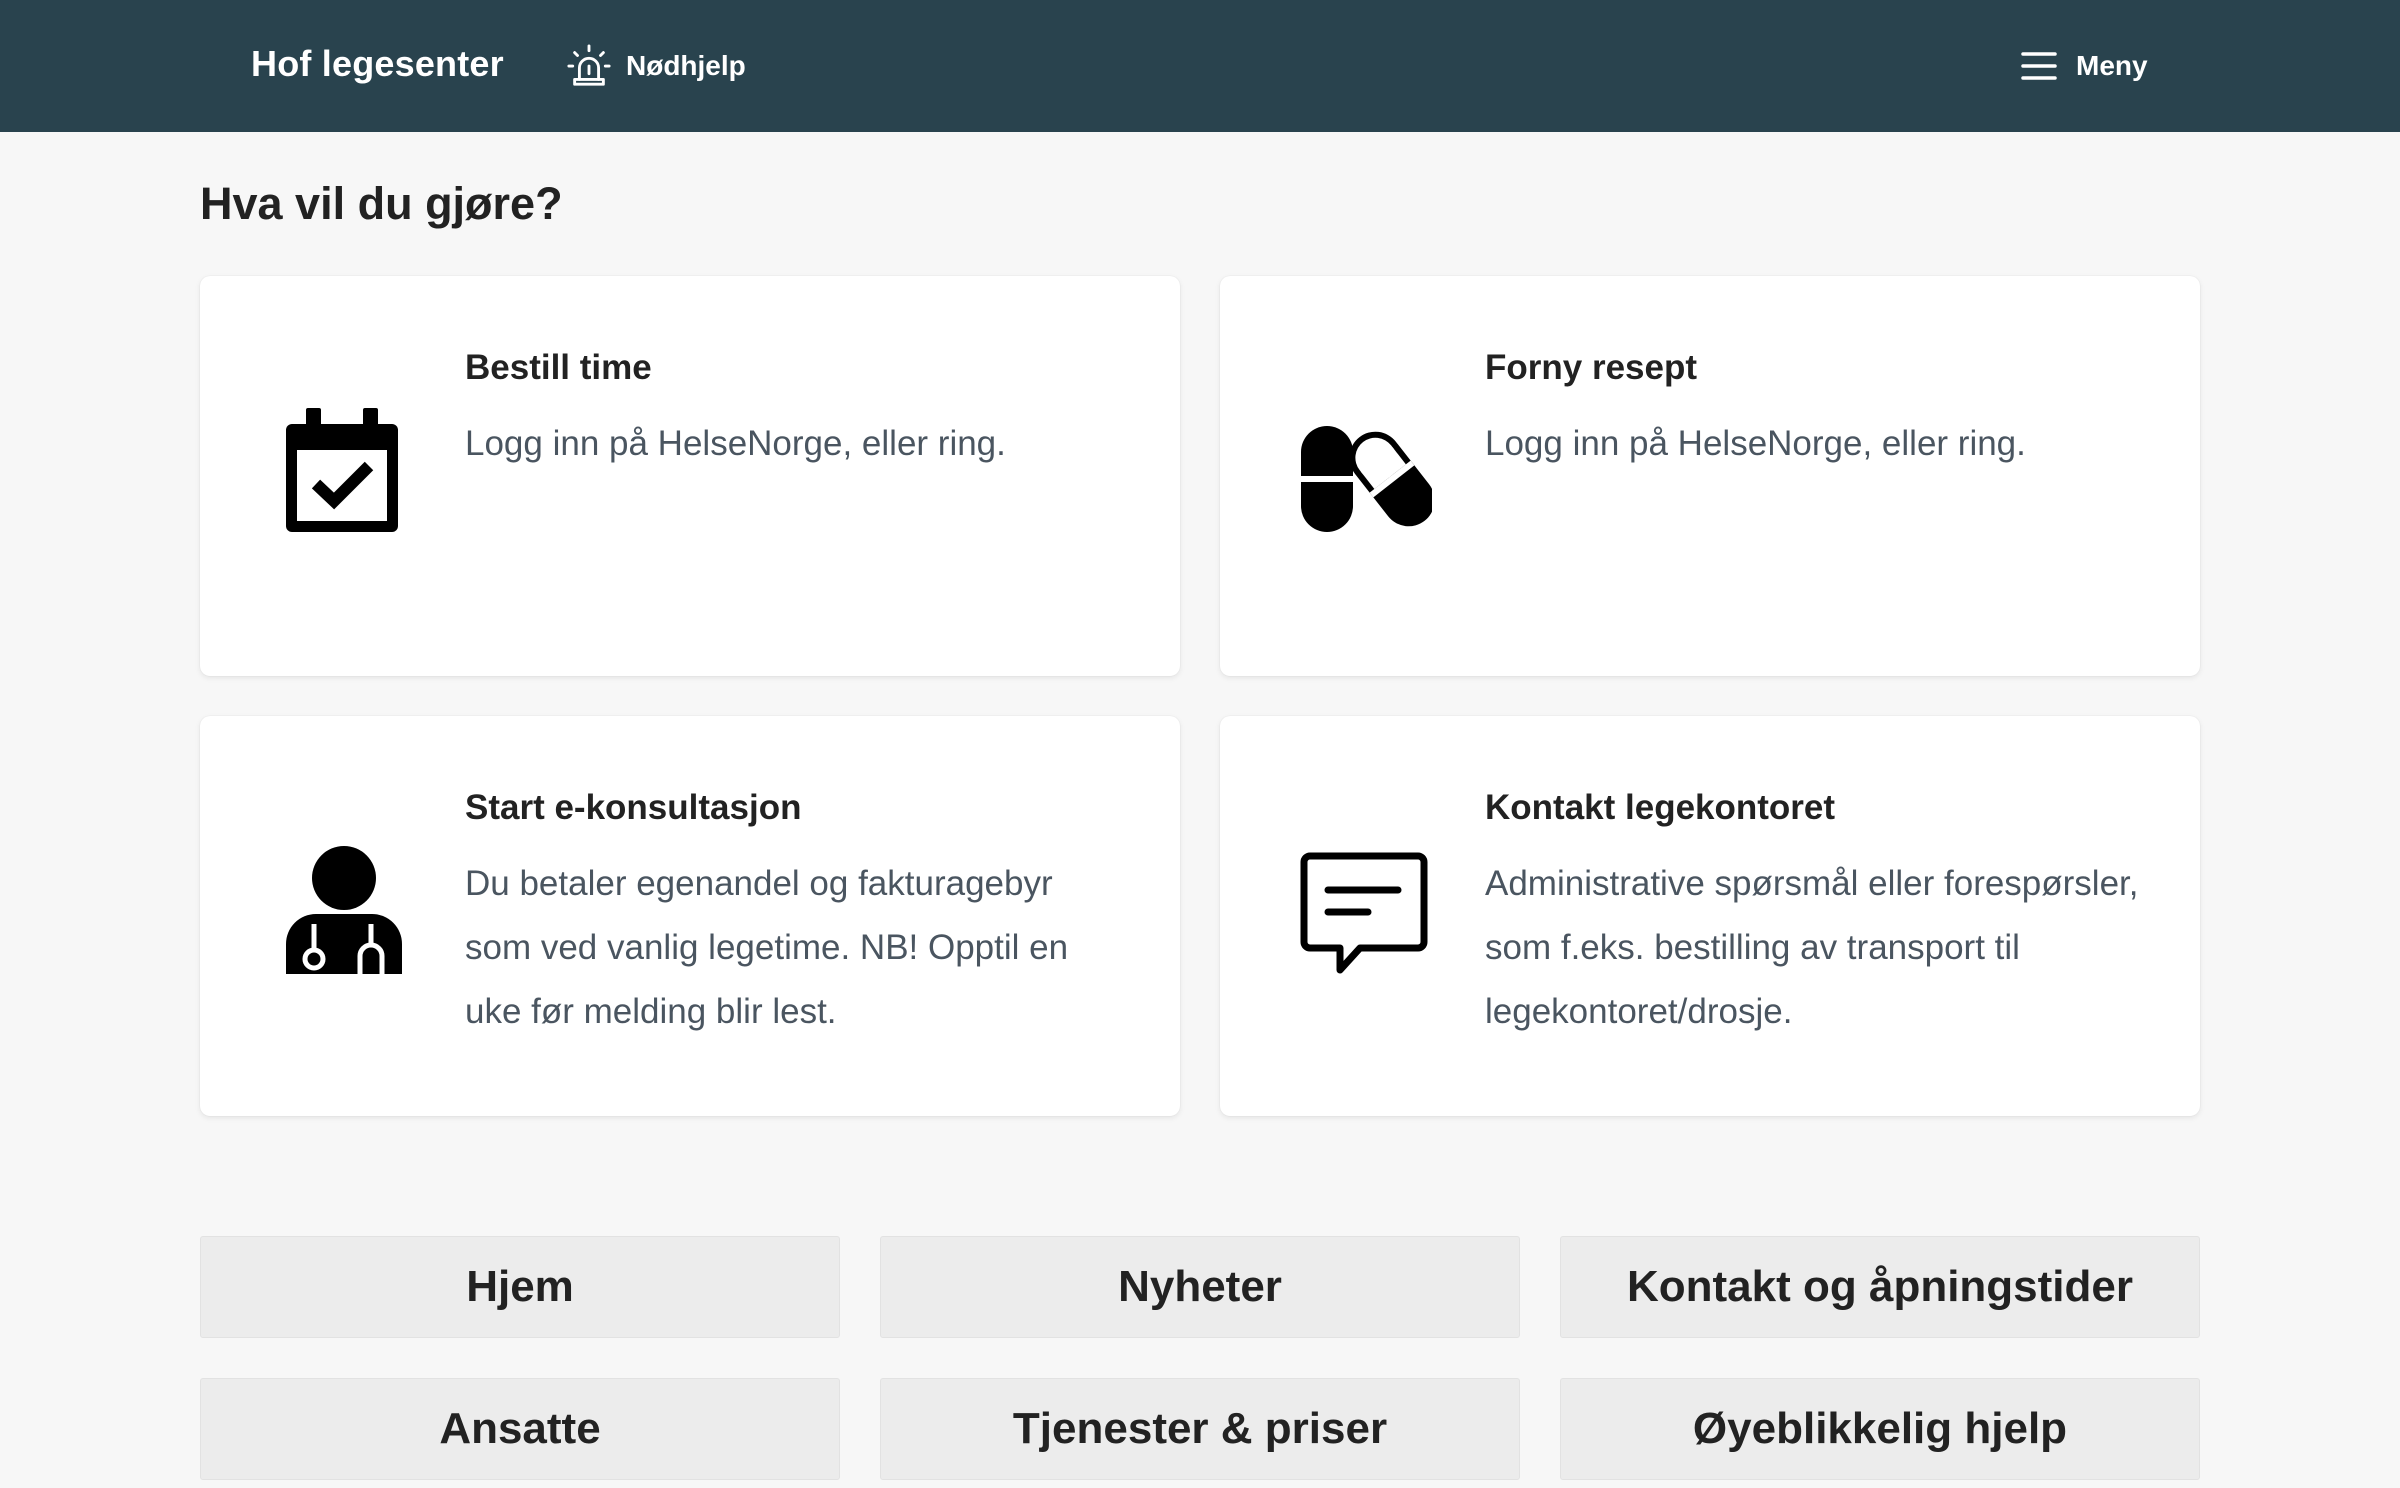 This screenshot has width=2400, height=1488. I want to click on menu-button: Meny, so click(2084, 66).